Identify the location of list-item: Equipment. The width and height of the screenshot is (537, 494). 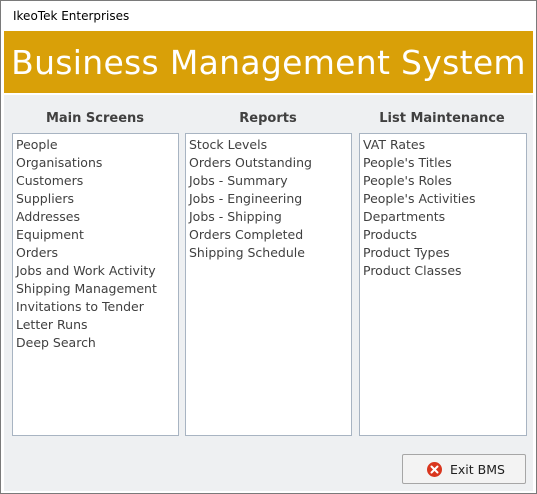
(97, 235).